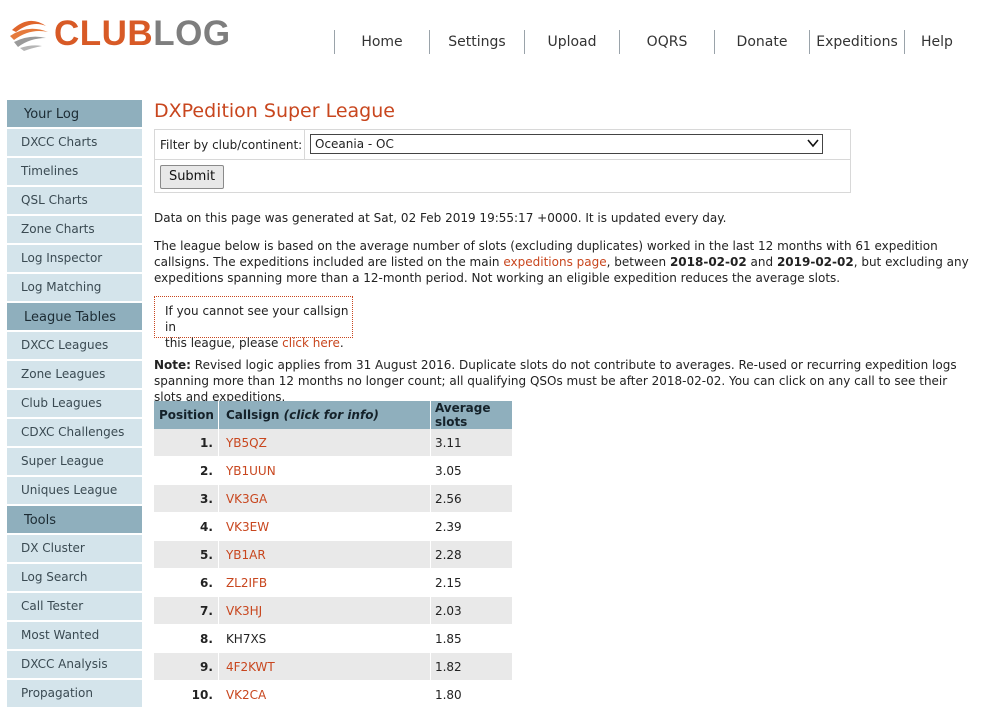 This screenshot has width=981, height=709. I want to click on note-label: Note:, so click(172, 365).